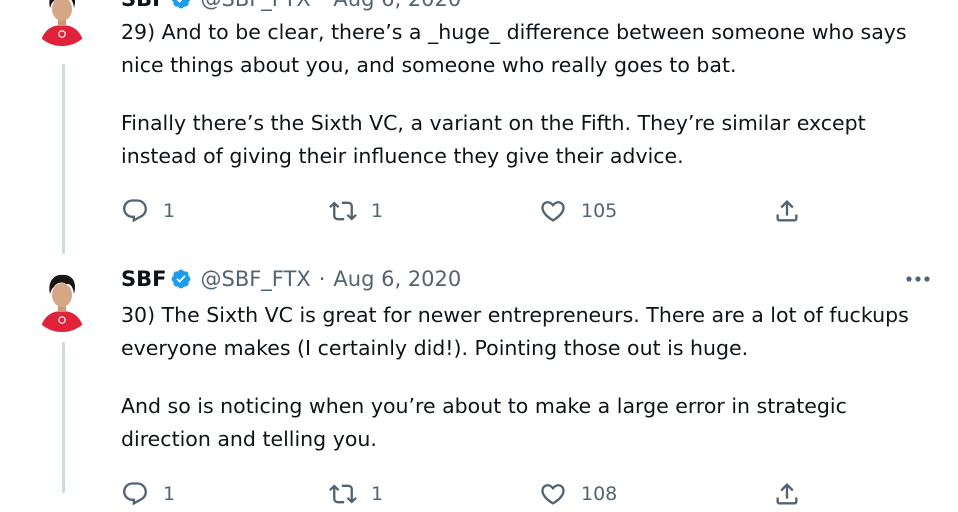  What do you see at coordinates (63, 159) in the screenshot?
I see `thread-line-top` at bounding box center [63, 159].